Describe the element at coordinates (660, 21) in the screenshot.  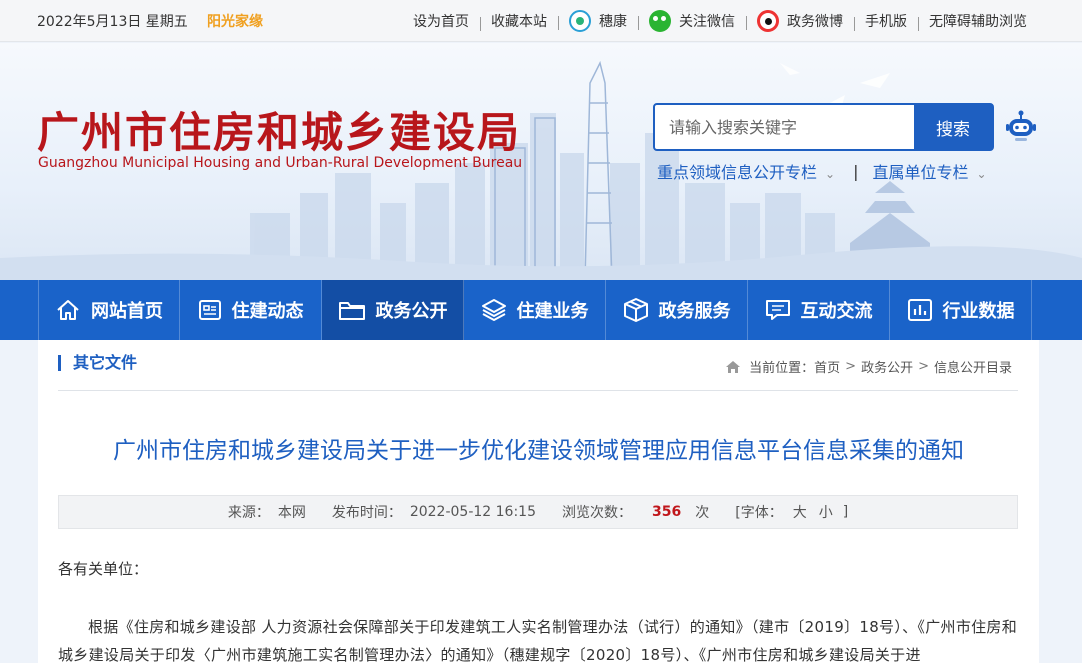
I see `wechat-icon` at that location.